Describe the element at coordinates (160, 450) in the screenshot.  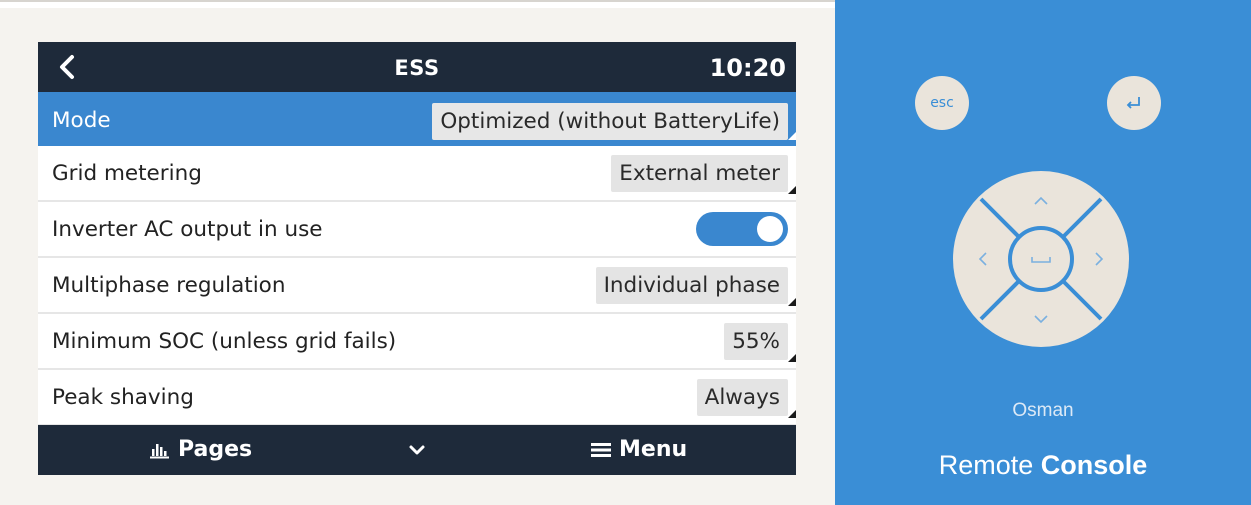
I see `bar-chart-icon` at that location.